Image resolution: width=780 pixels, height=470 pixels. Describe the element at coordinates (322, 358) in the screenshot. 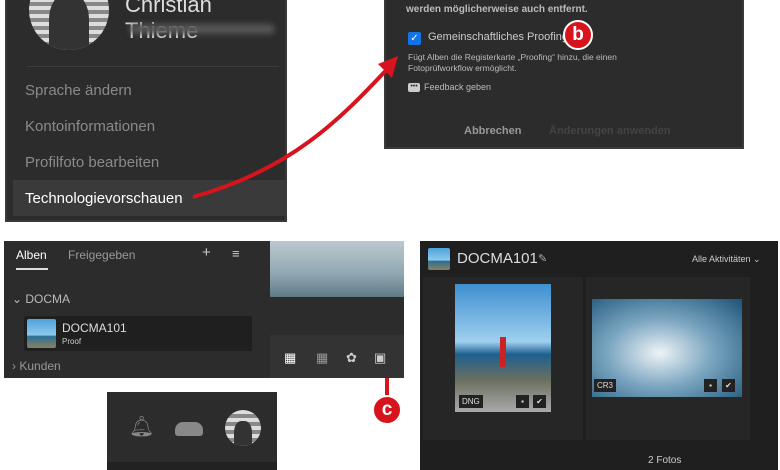

I see `grid-small-icon: ▦` at that location.